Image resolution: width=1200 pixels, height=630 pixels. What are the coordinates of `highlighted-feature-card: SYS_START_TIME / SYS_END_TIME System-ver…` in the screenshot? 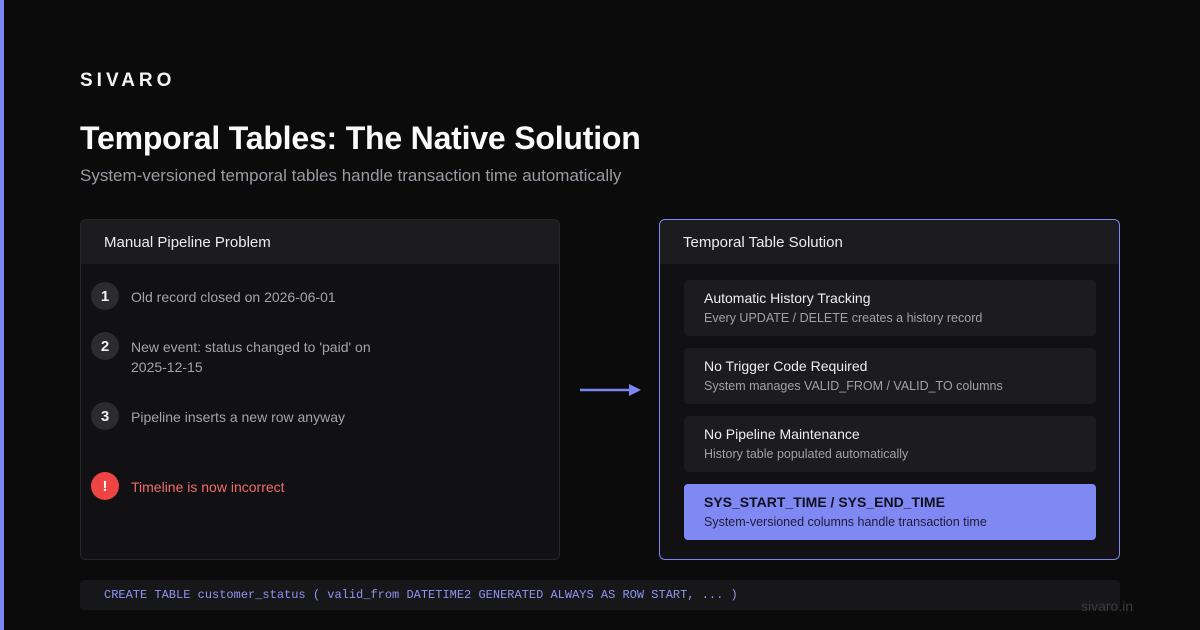 It's located at (890, 512).